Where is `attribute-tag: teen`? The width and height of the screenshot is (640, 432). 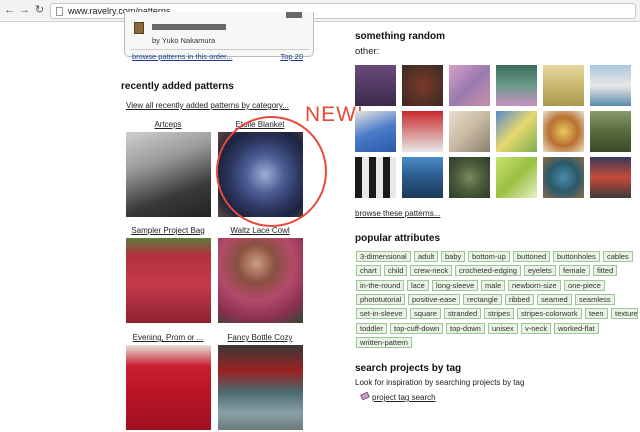
attribute-tag: teen is located at coordinates (596, 314).